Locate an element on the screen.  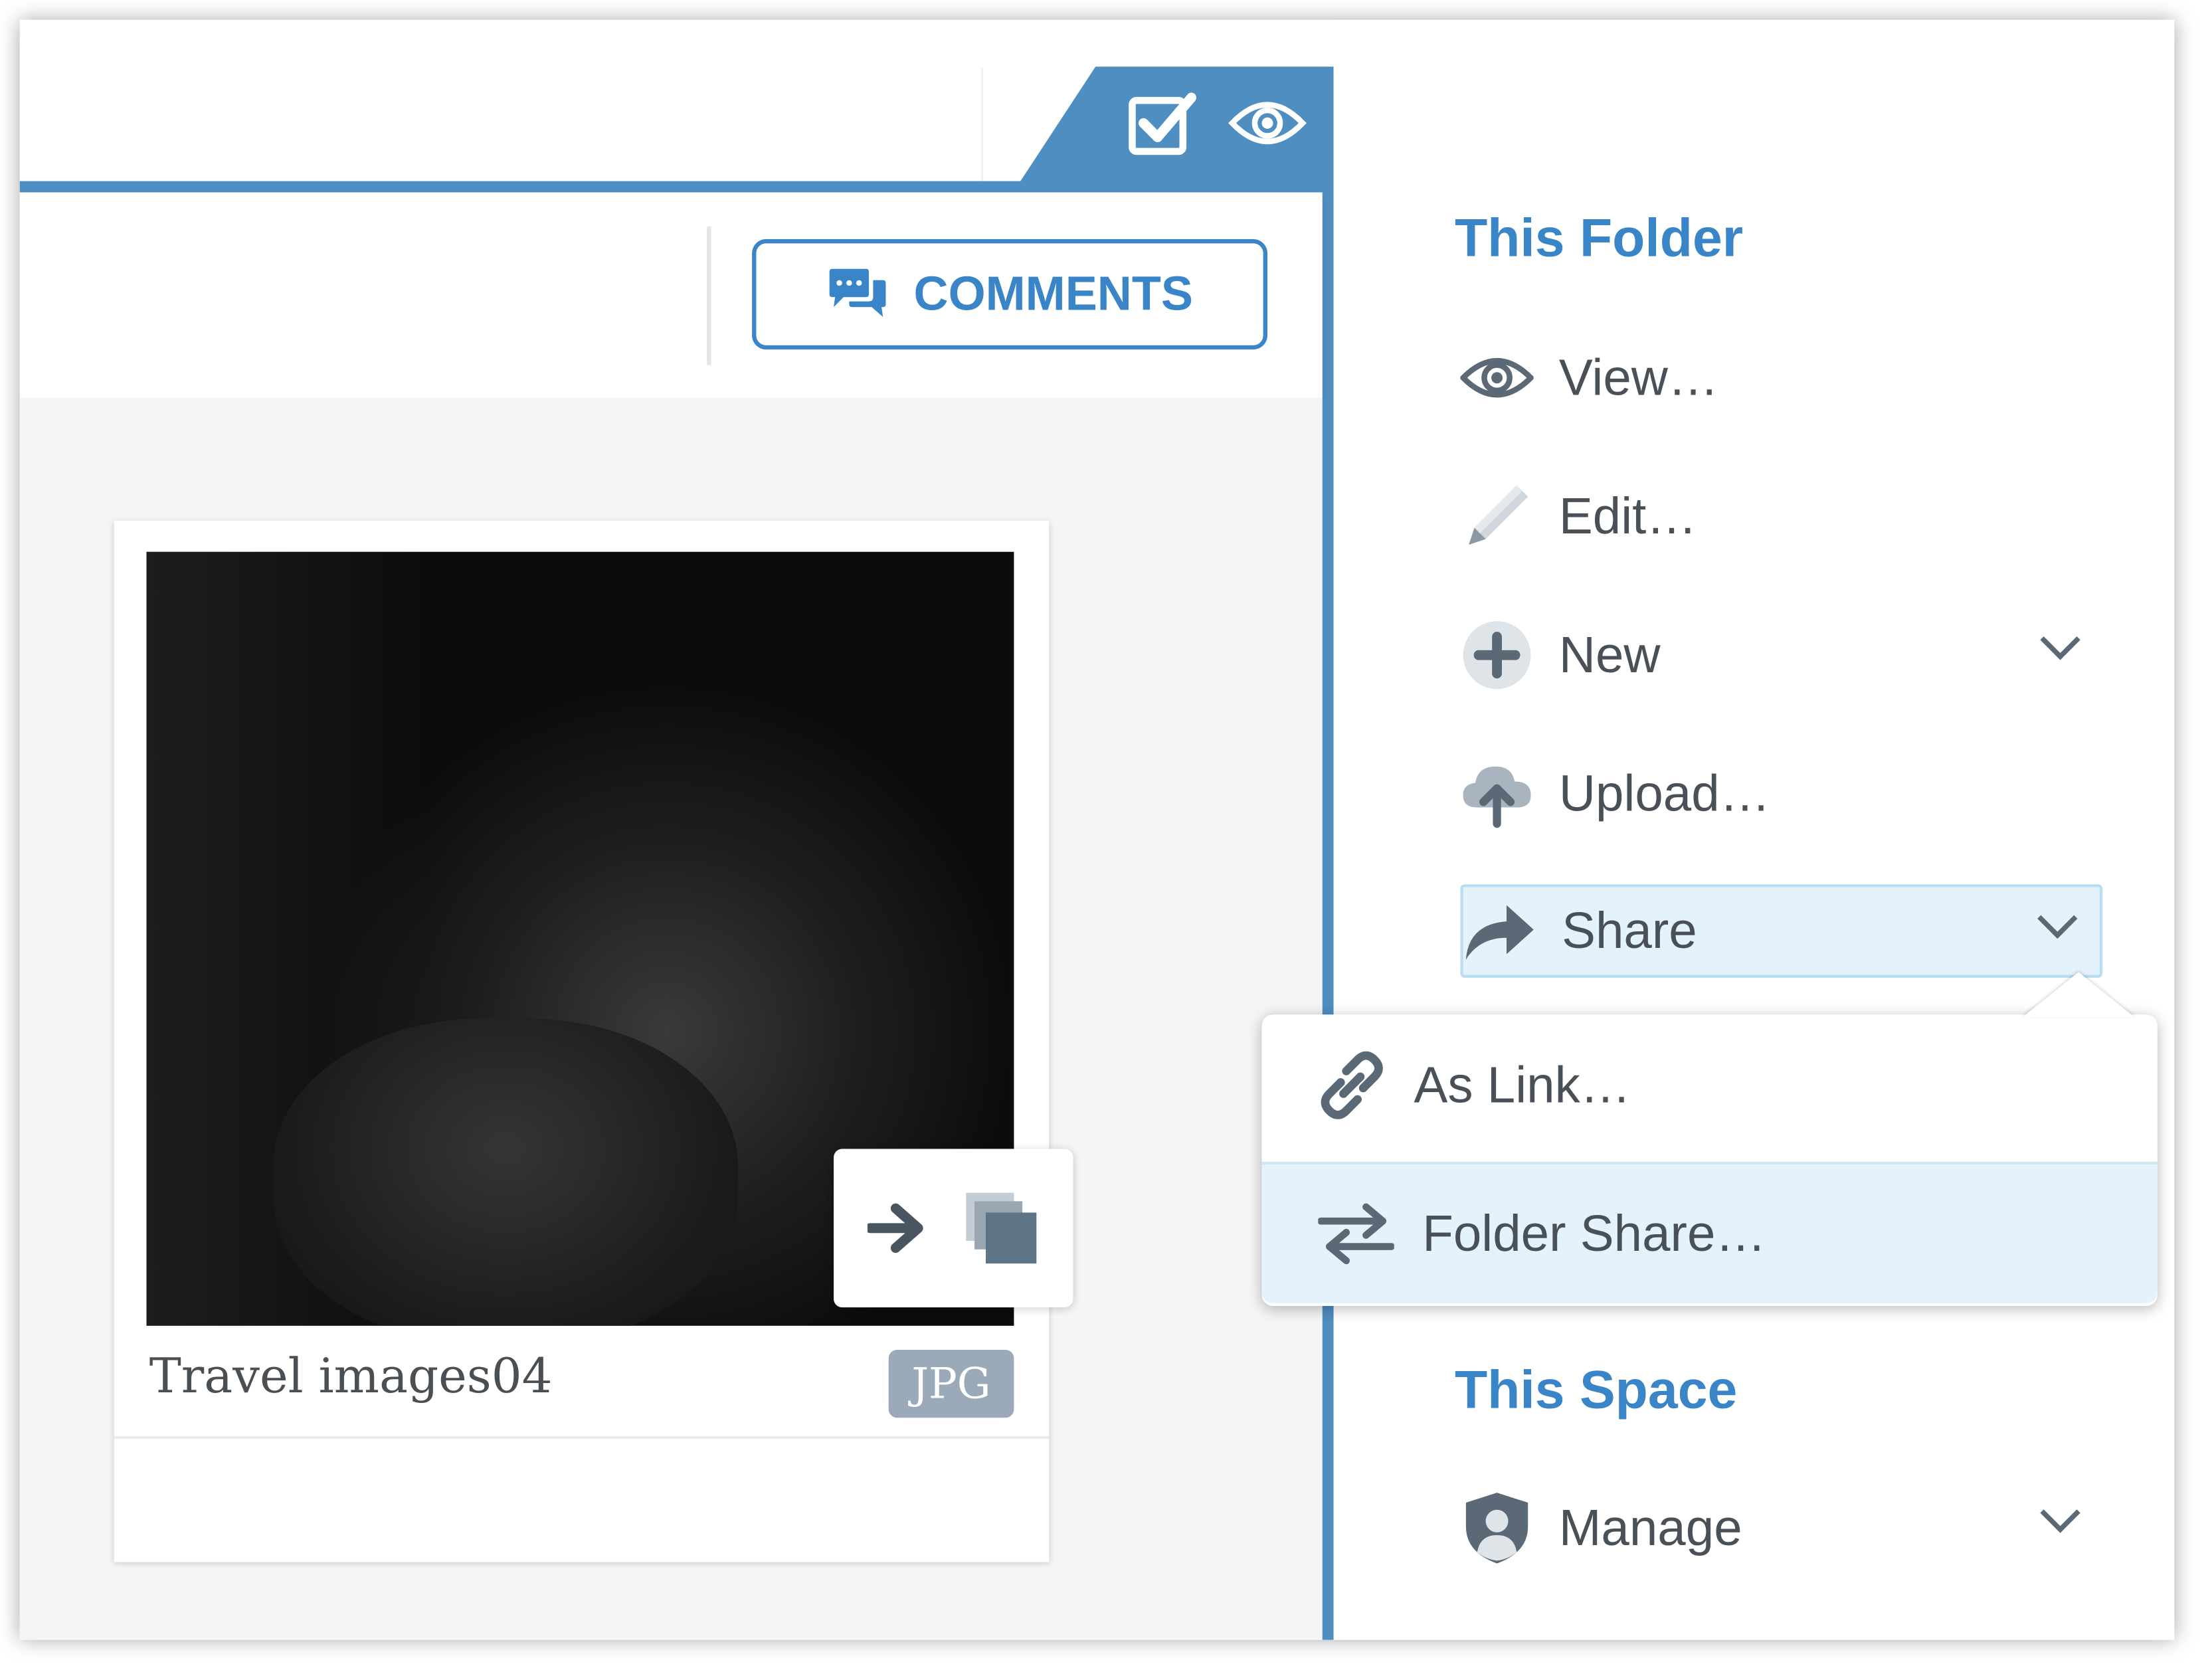
comments-button: COMMENTS is located at coordinates (1009, 294).